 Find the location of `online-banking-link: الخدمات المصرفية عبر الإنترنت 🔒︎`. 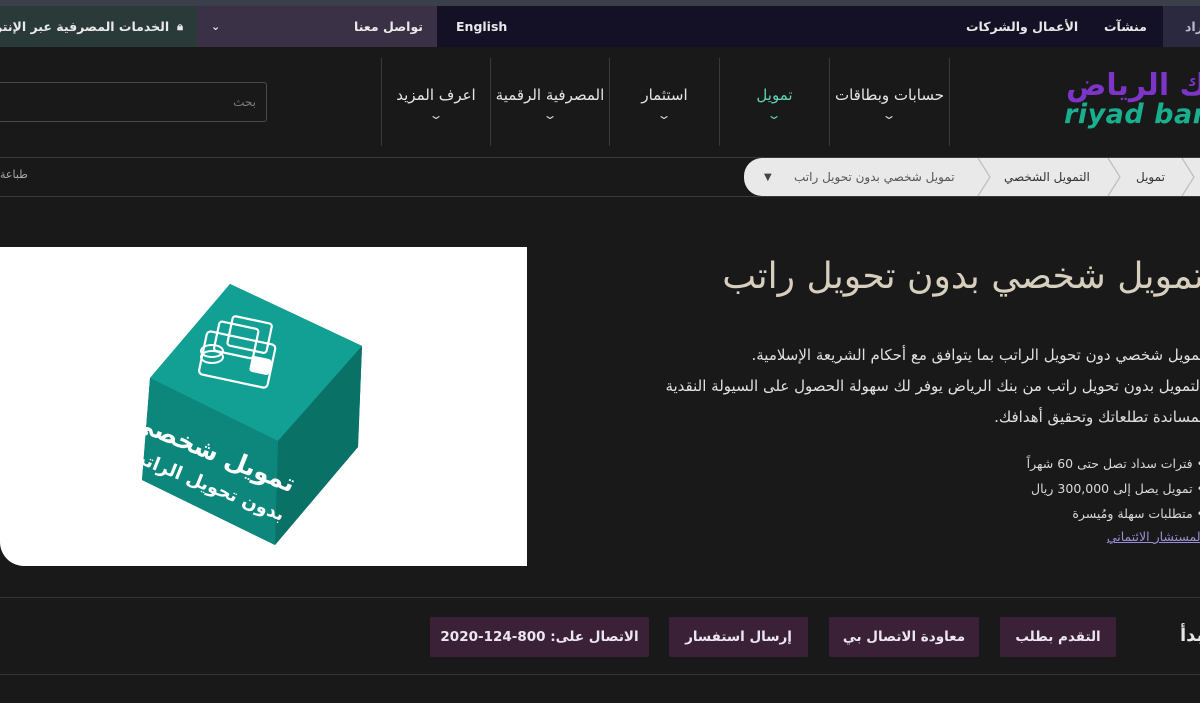

online-banking-link: الخدمات المصرفية عبر الإنترنت 🔒︎ is located at coordinates (98, 26).